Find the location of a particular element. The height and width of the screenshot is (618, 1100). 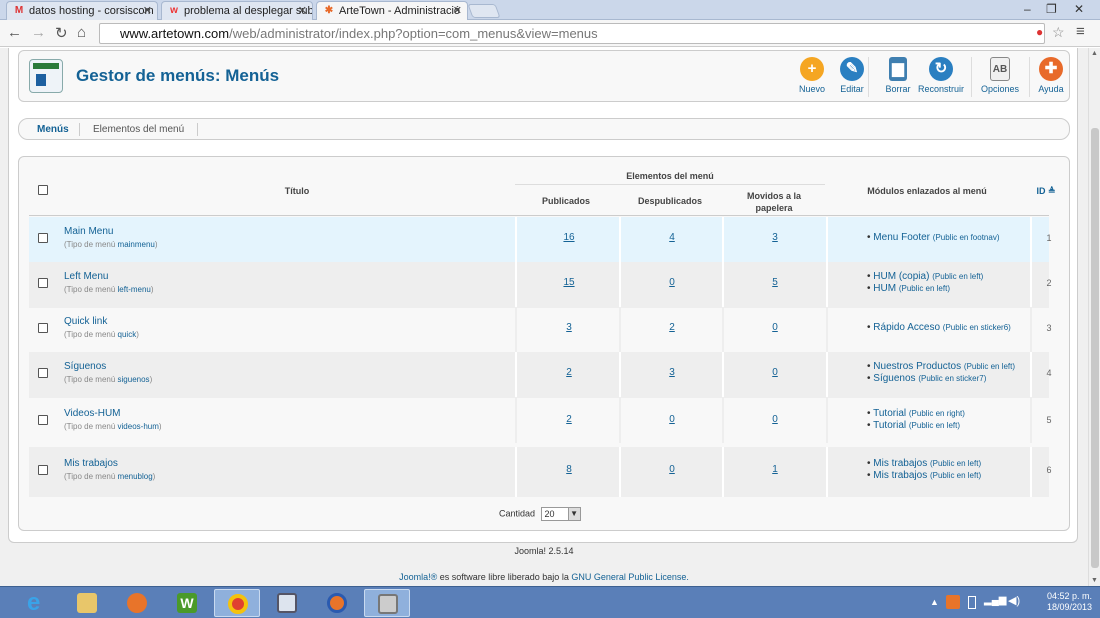

battery-icon is located at coordinates (972, 602).